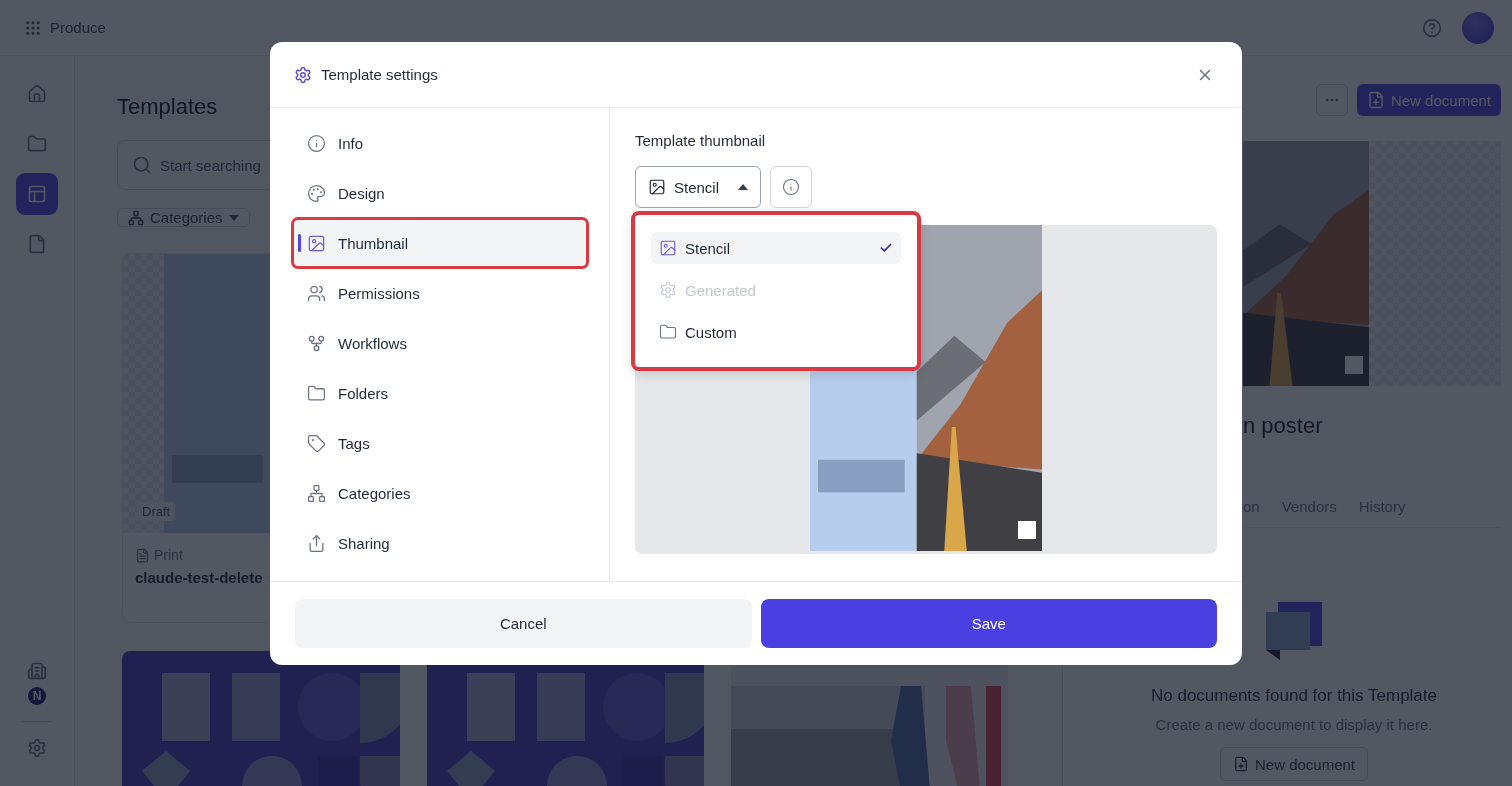 This screenshot has width=1512, height=786. I want to click on settings-nav-item: Workflows, so click(440, 343).